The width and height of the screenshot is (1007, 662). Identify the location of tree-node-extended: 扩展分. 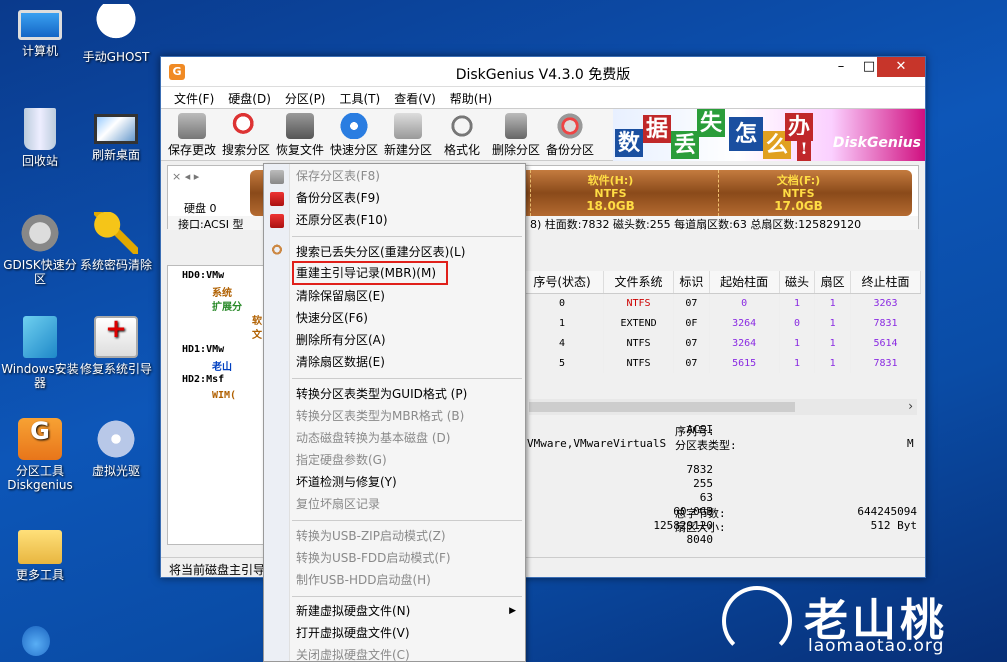
(227, 305).